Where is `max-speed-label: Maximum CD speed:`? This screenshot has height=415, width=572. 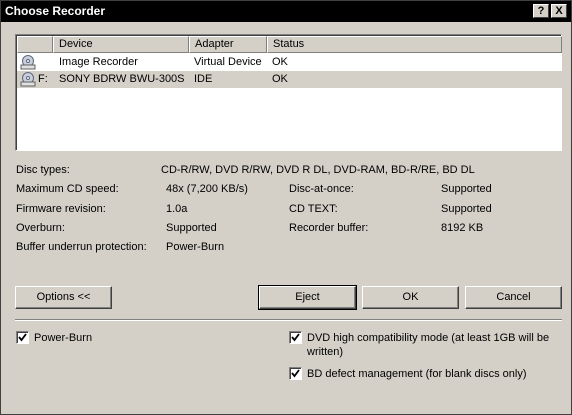 max-speed-label: Maximum CD speed: is located at coordinates (67, 189).